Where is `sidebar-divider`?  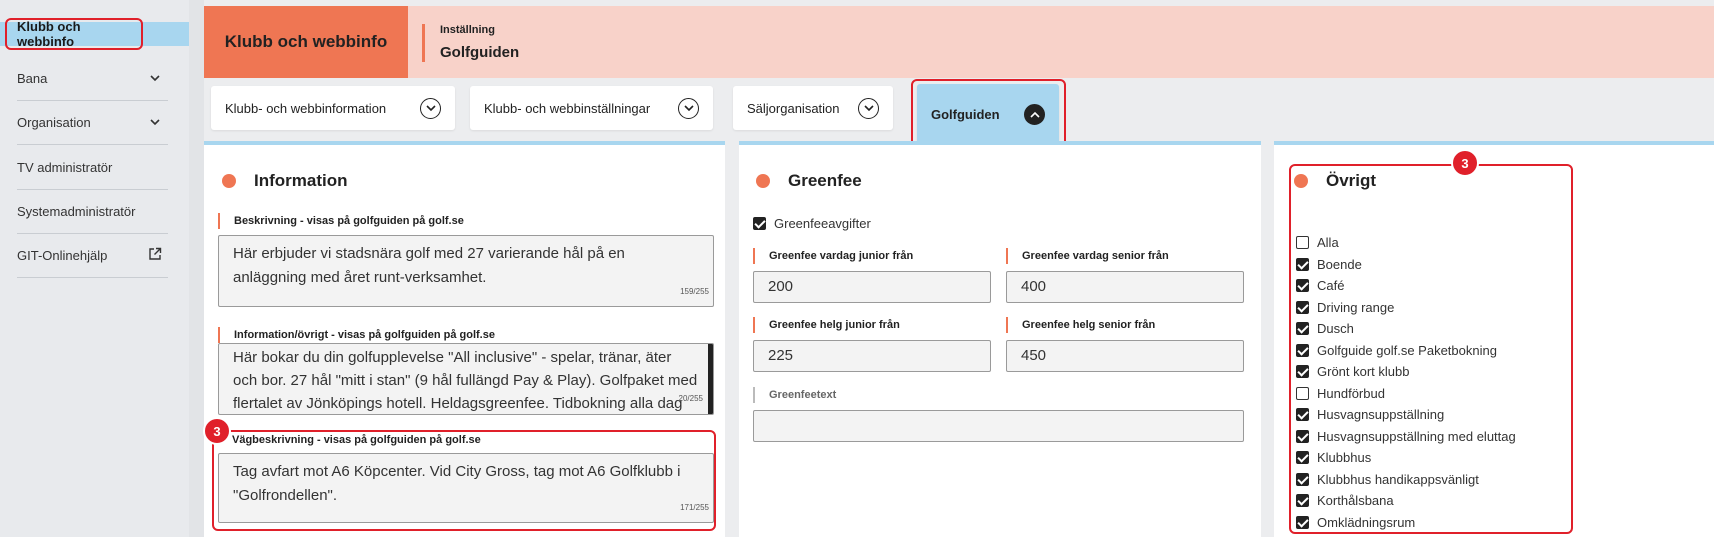 sidebar-divider is located at coordinates (196, 268).